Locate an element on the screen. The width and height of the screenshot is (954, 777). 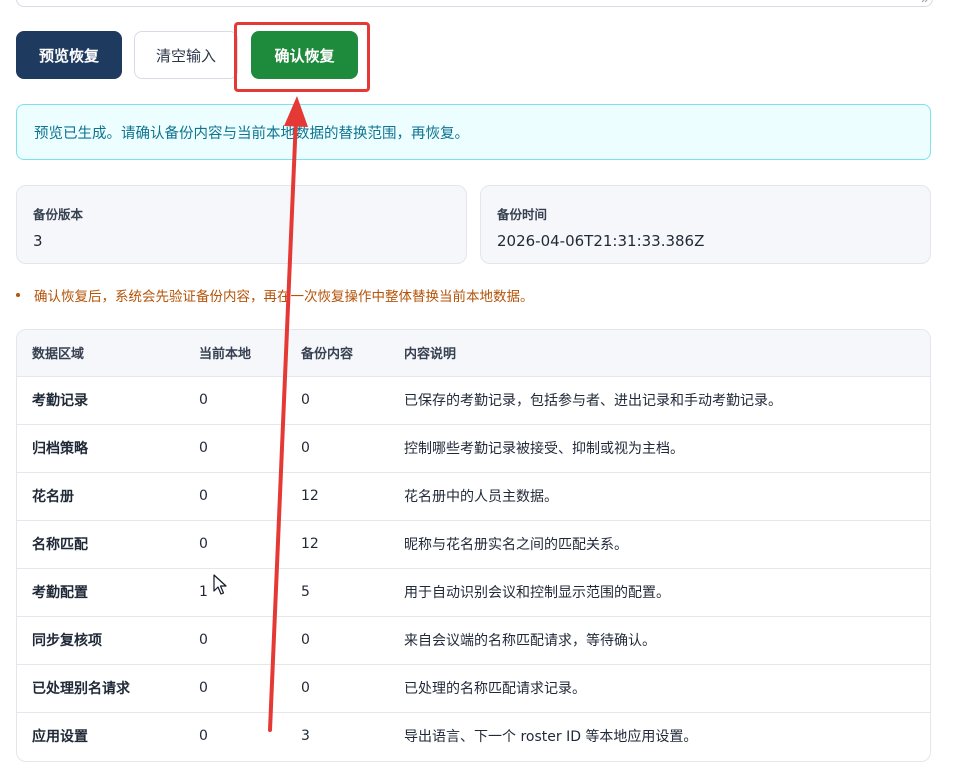
bullet-icon is located at coordinates (18, 295).